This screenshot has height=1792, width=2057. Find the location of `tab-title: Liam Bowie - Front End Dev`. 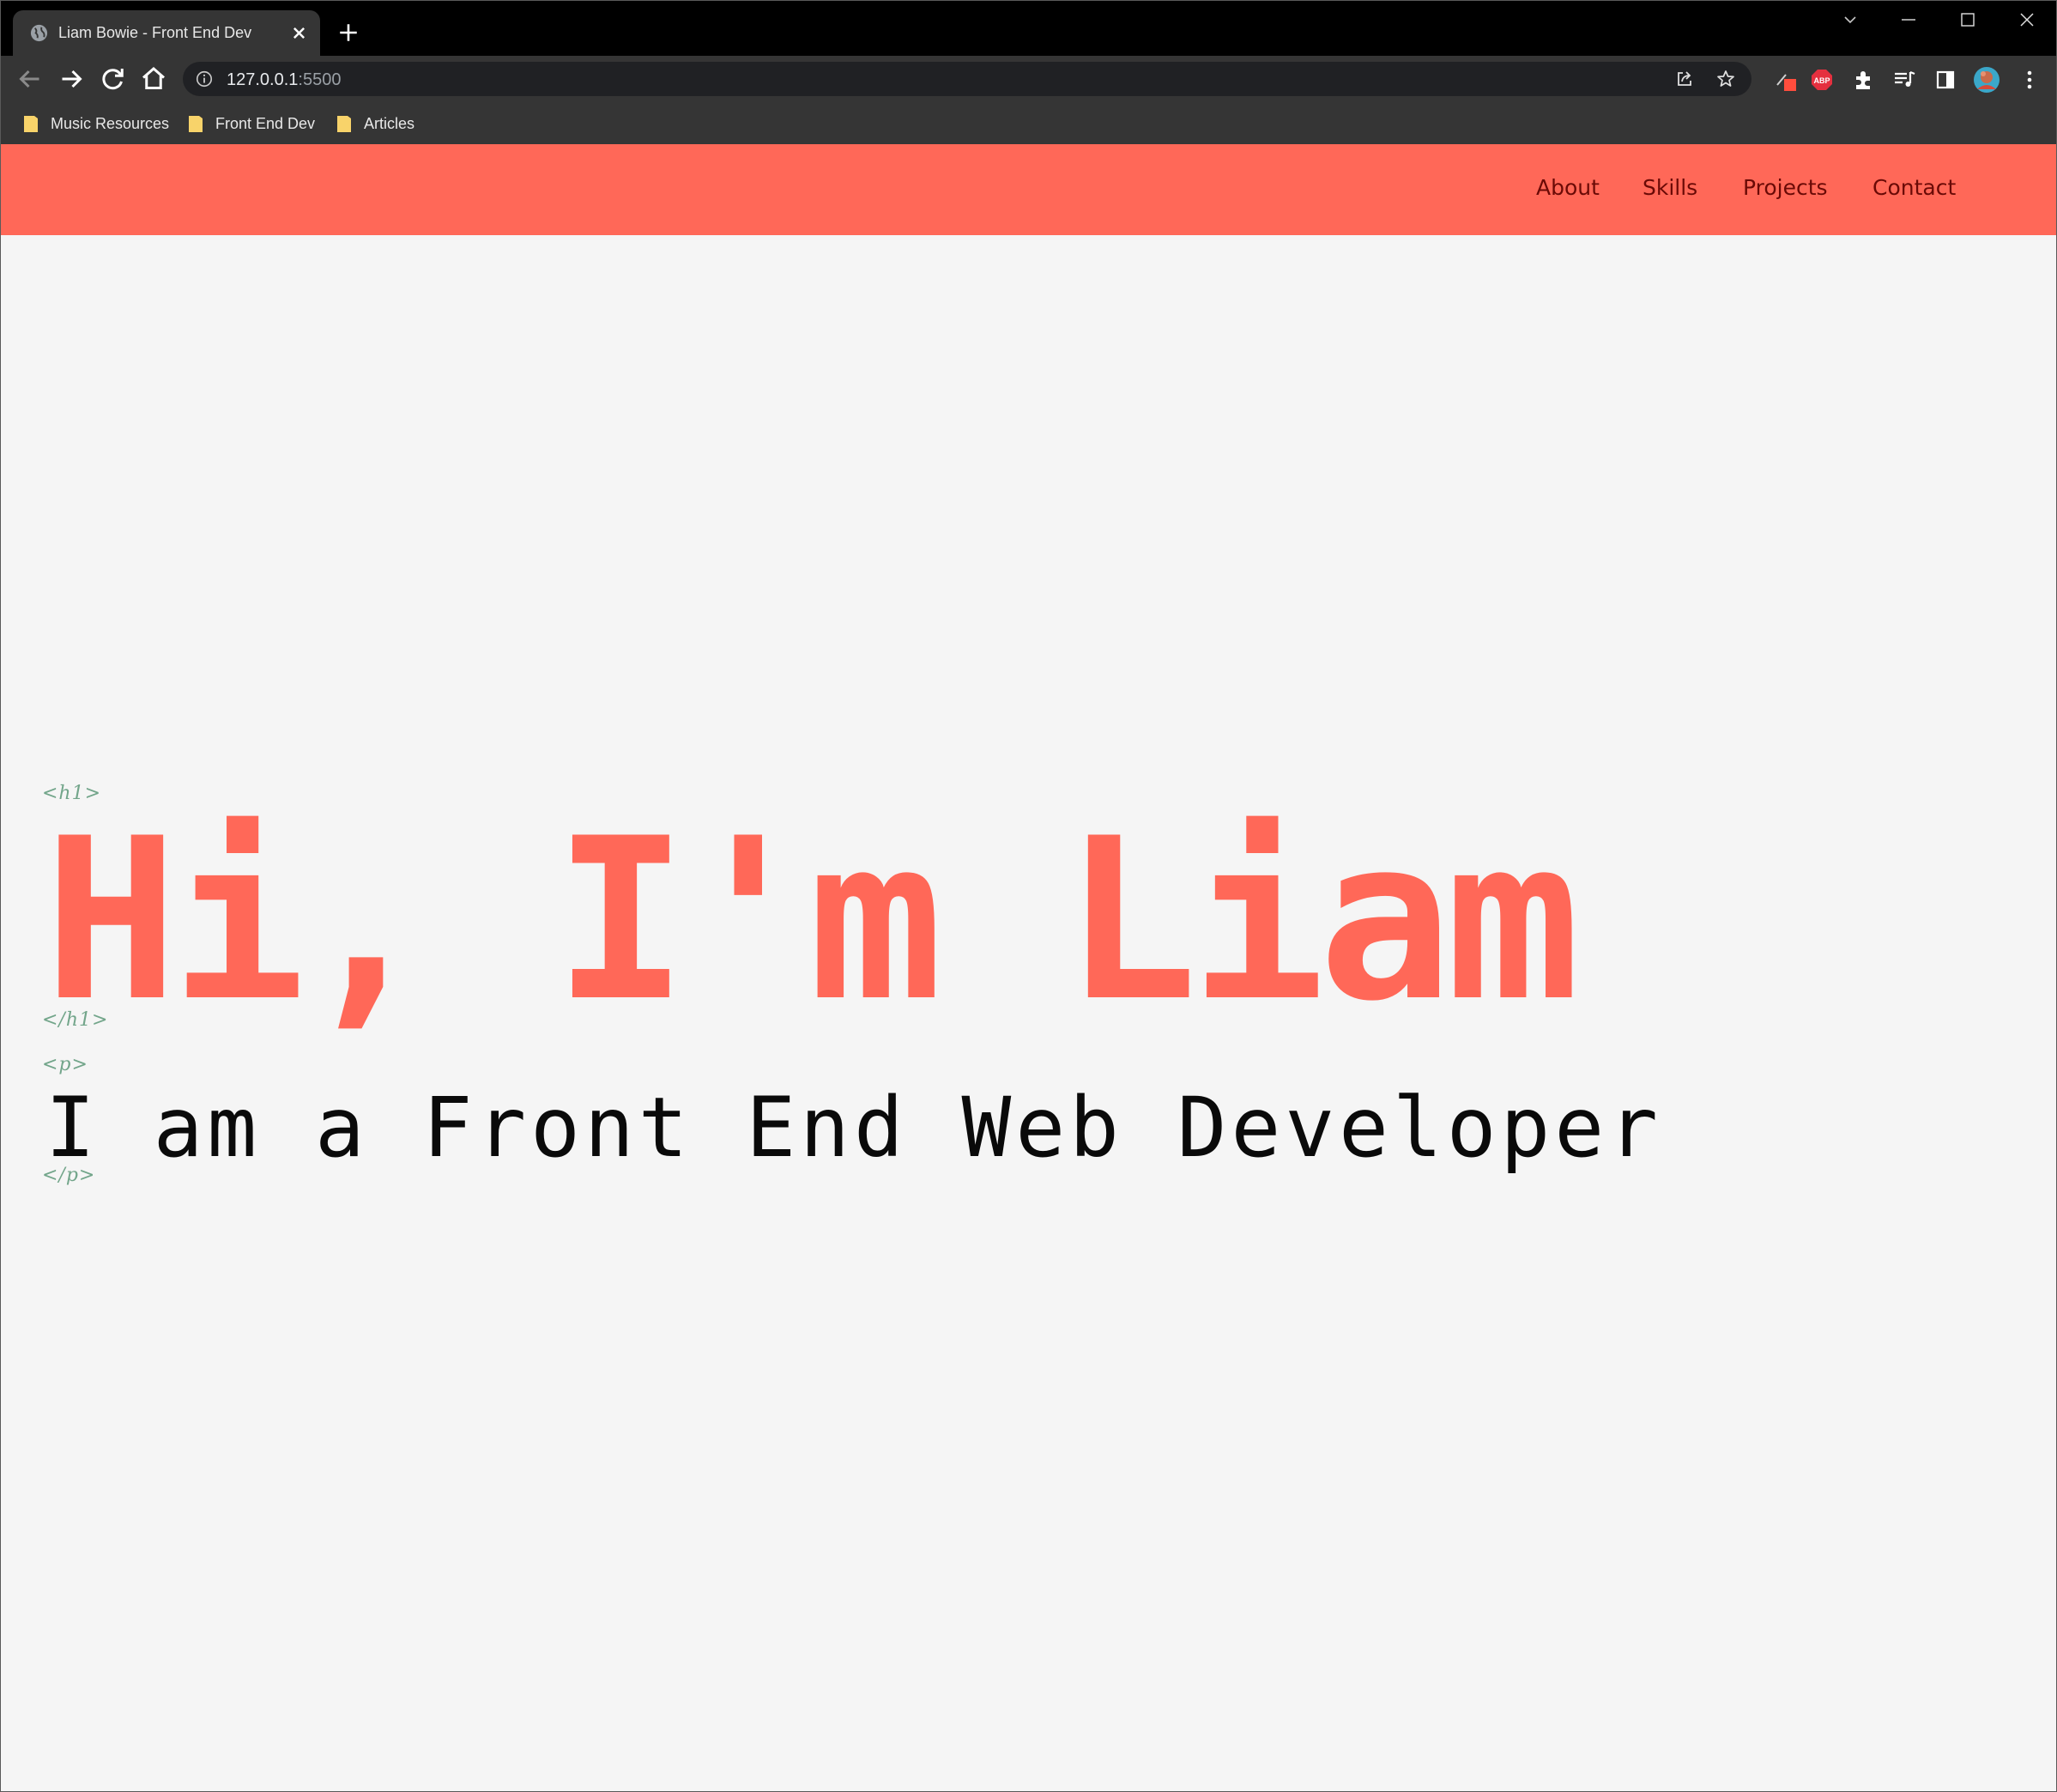

tab-title: Liam Bowie - Front End Dev is located at coordinates (155, 32).